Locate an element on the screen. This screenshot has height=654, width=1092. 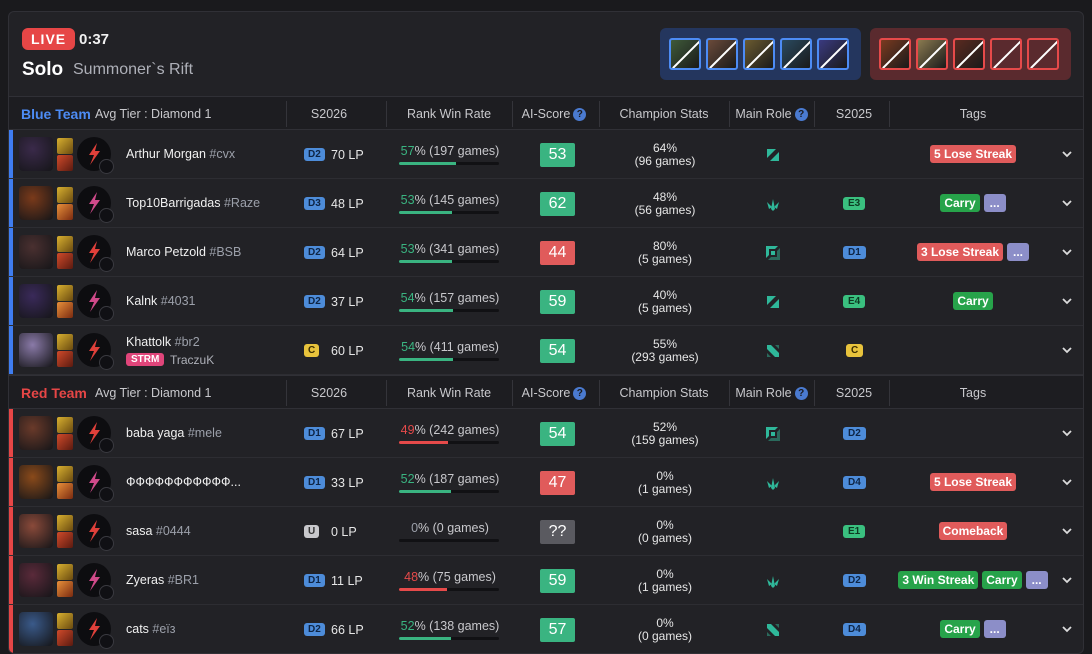
summoner-name: sasa #0444 is located at coordinates (158, 531).